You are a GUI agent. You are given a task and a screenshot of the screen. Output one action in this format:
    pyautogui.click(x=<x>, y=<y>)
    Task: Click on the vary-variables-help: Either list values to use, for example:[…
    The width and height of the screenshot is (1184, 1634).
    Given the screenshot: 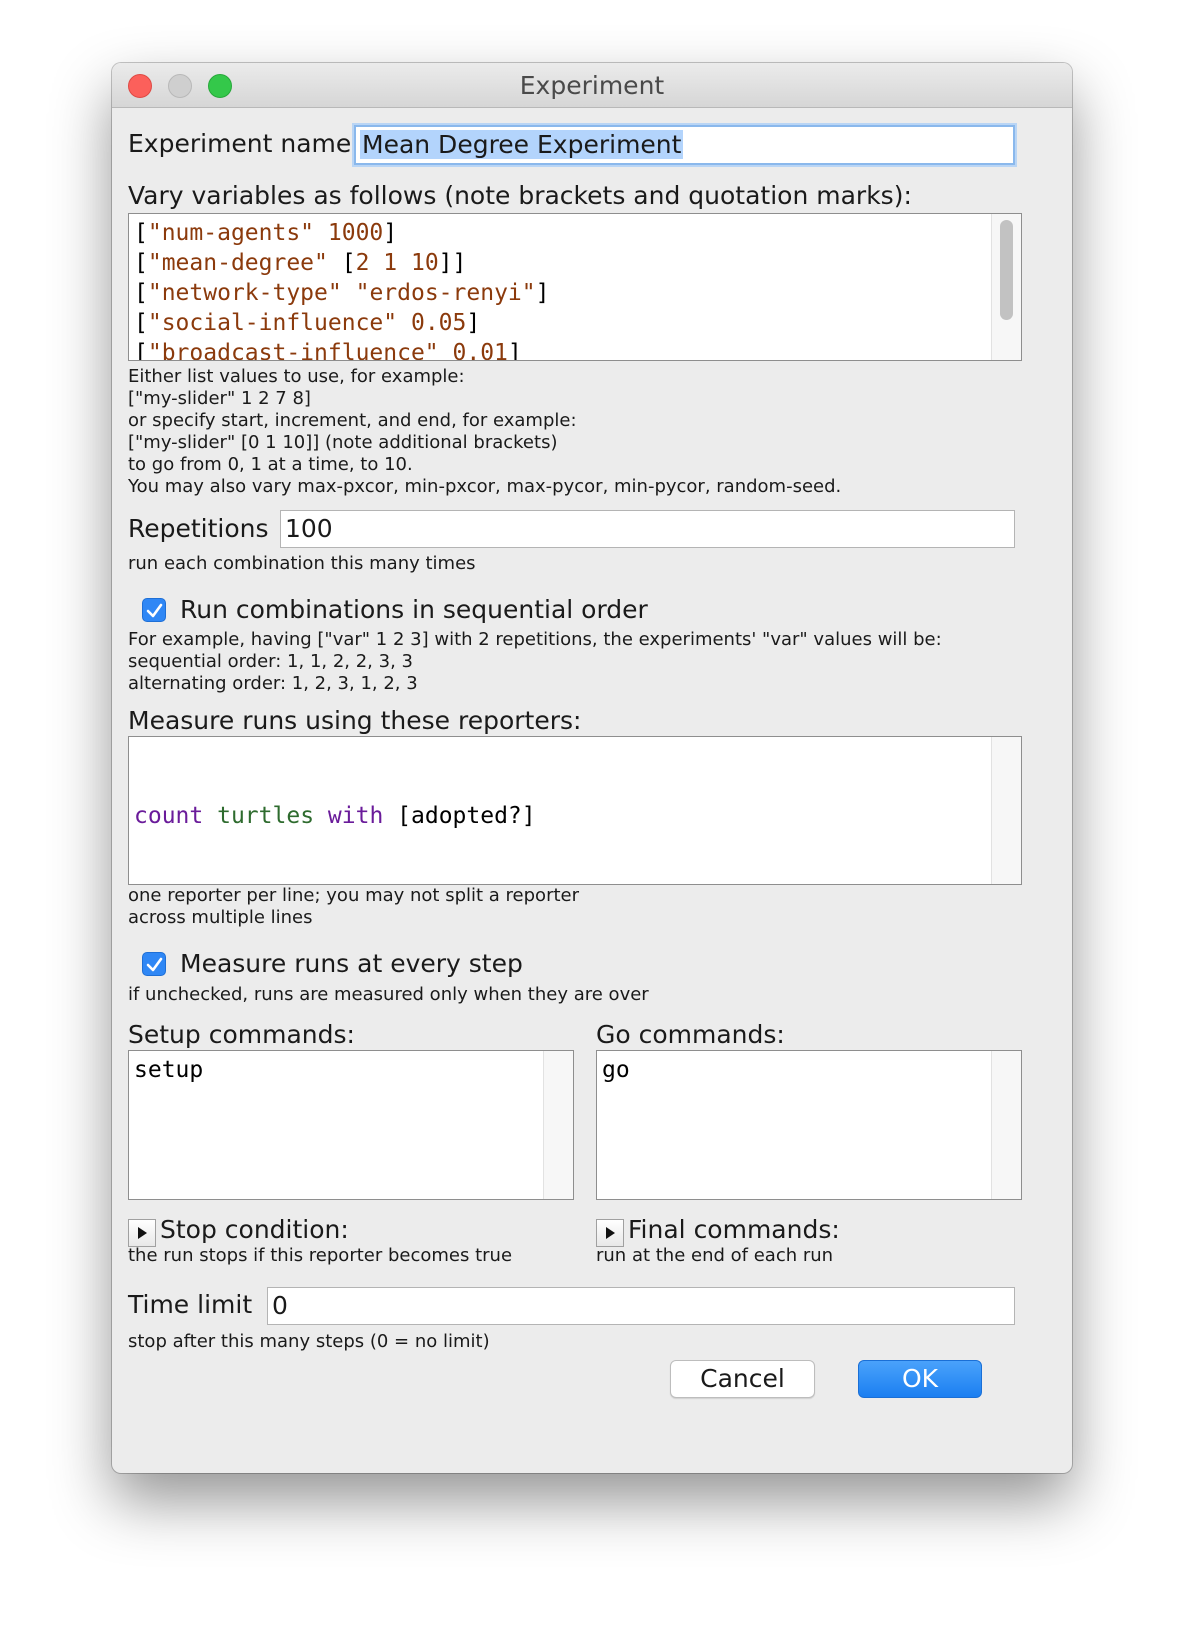 What is the action you would take?
    pyautogui.click(x=484, y=432)
    